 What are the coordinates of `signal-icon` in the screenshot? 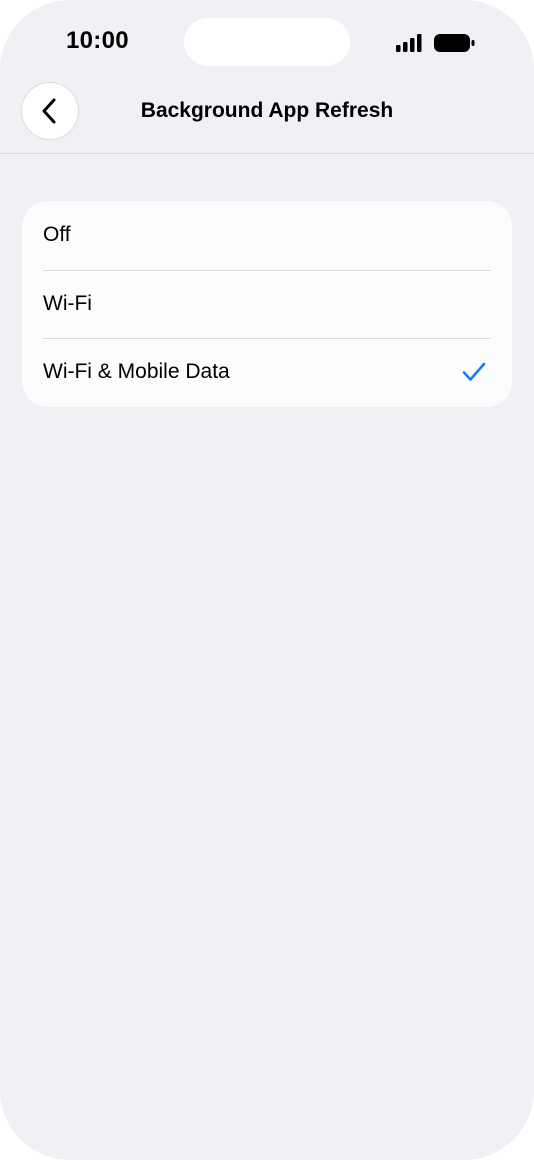 It's located at (409, 43).